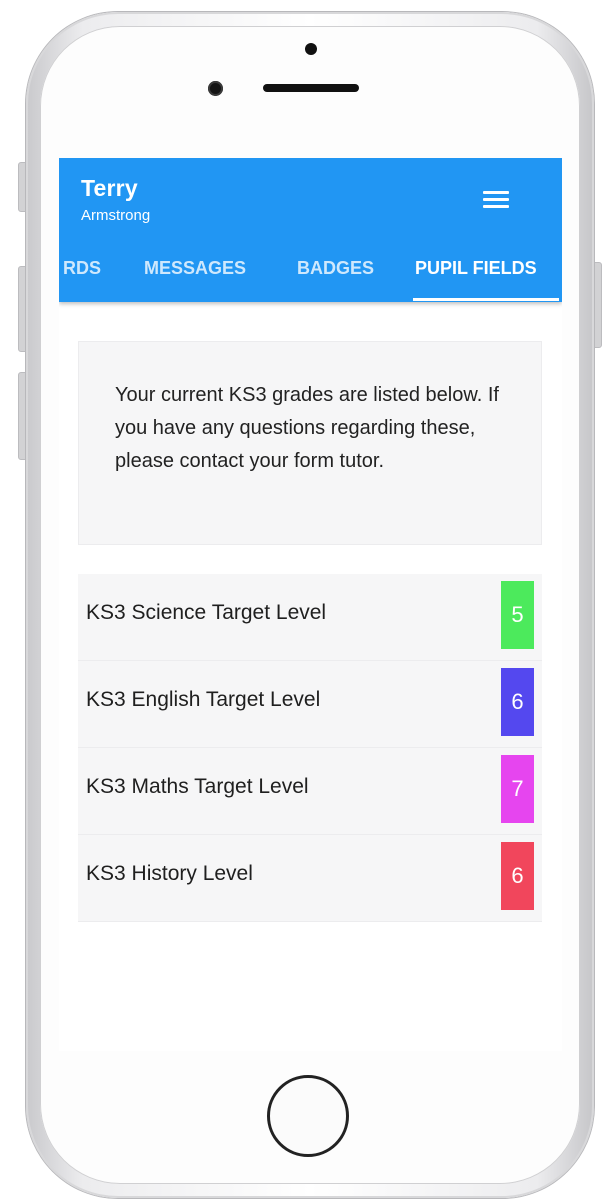 This screenshot has height=1202, width=602. What do you see at coordinates (486, 299) in the screenshot?
I see `active-tab-indicator` at bounding box center [486, 299].